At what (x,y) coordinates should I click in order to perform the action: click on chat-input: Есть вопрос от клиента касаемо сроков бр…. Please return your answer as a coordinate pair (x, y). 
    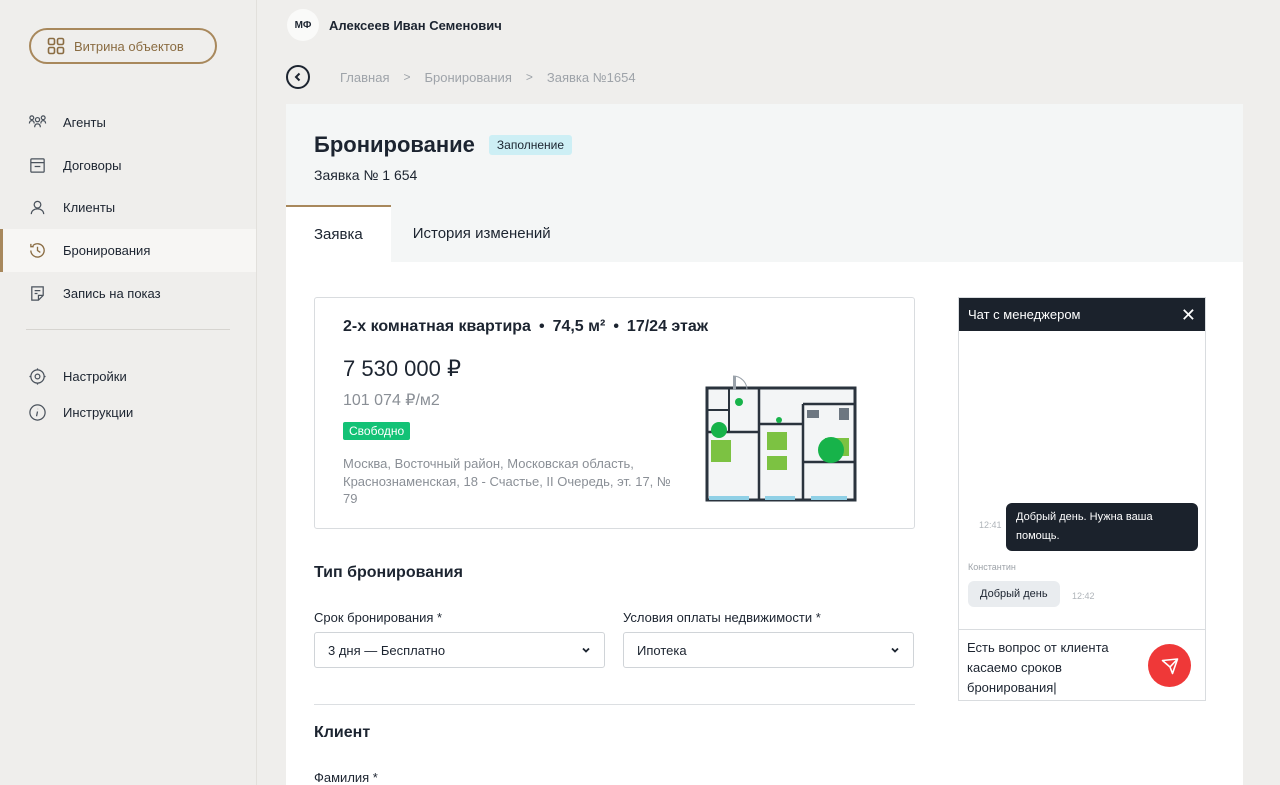
    Looking at the image, I should click on (1082, 665).